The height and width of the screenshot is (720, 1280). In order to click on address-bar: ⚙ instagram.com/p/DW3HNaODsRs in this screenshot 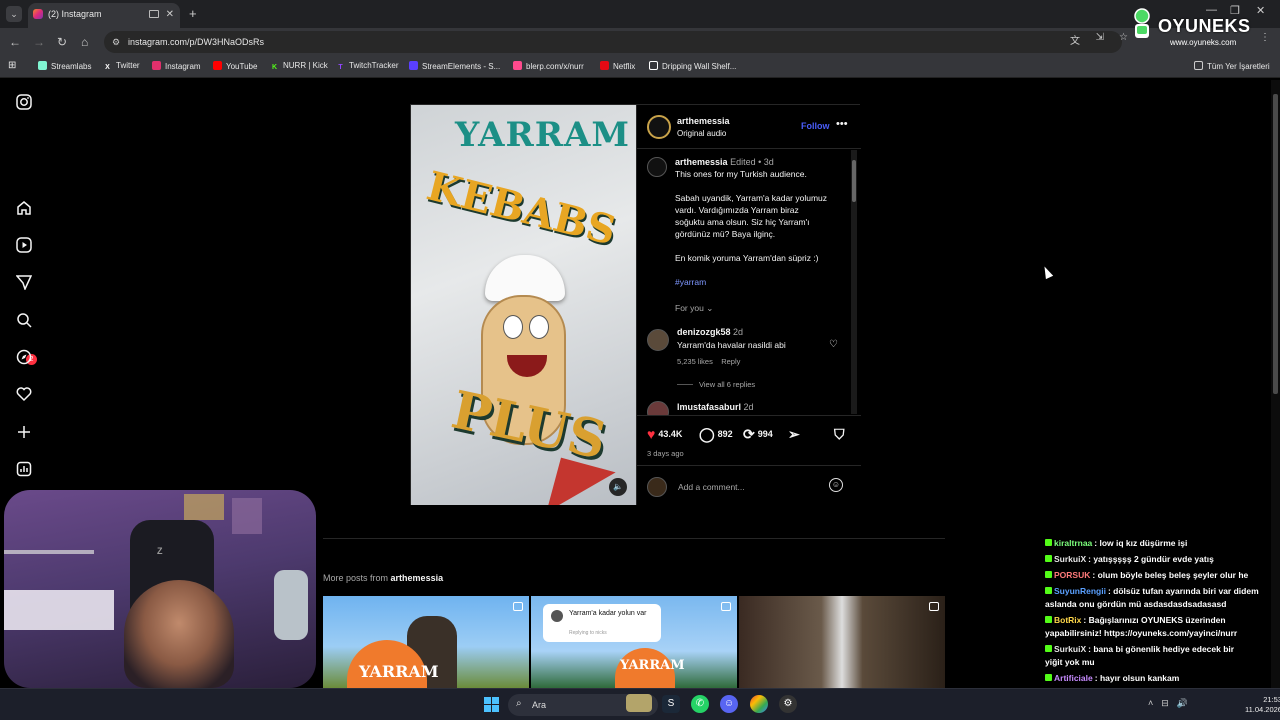, I will do `click(613, 42)`.